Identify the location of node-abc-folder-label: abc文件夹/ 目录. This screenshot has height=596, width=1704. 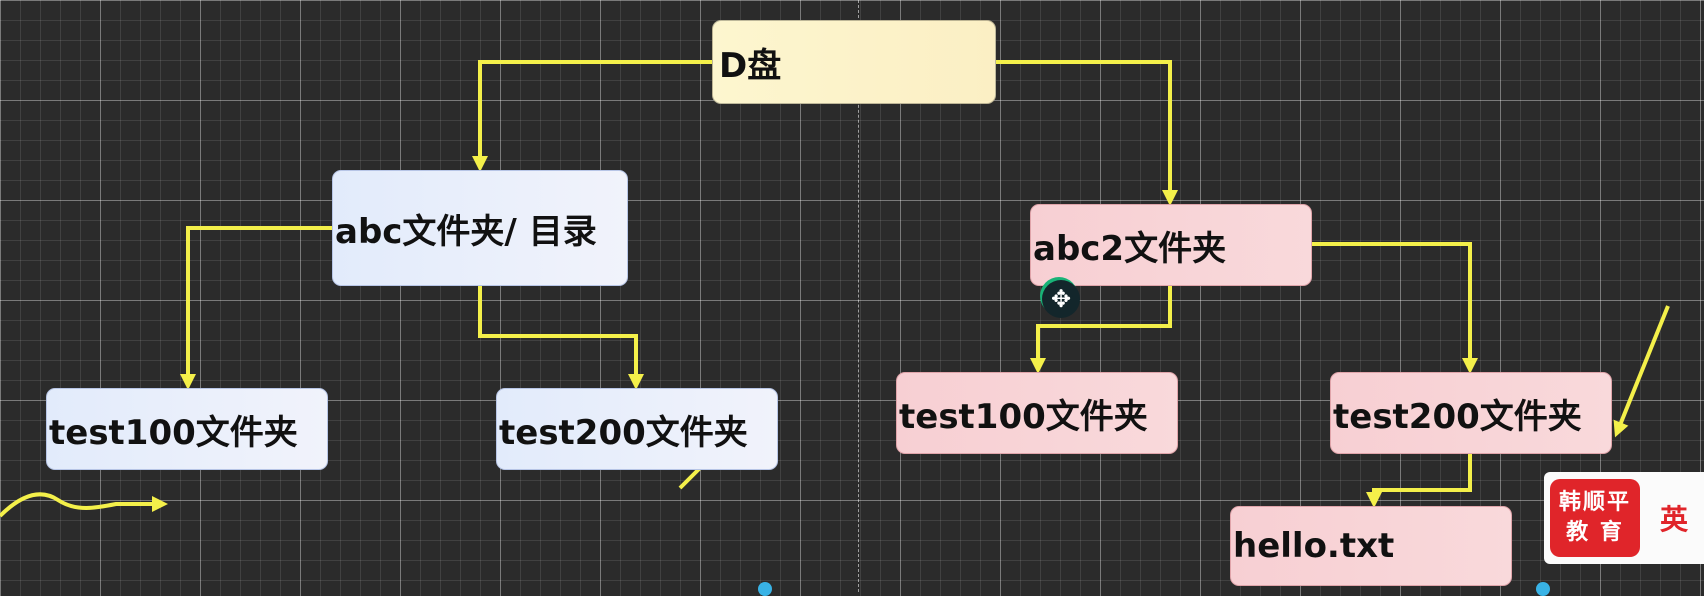
(466, 231).